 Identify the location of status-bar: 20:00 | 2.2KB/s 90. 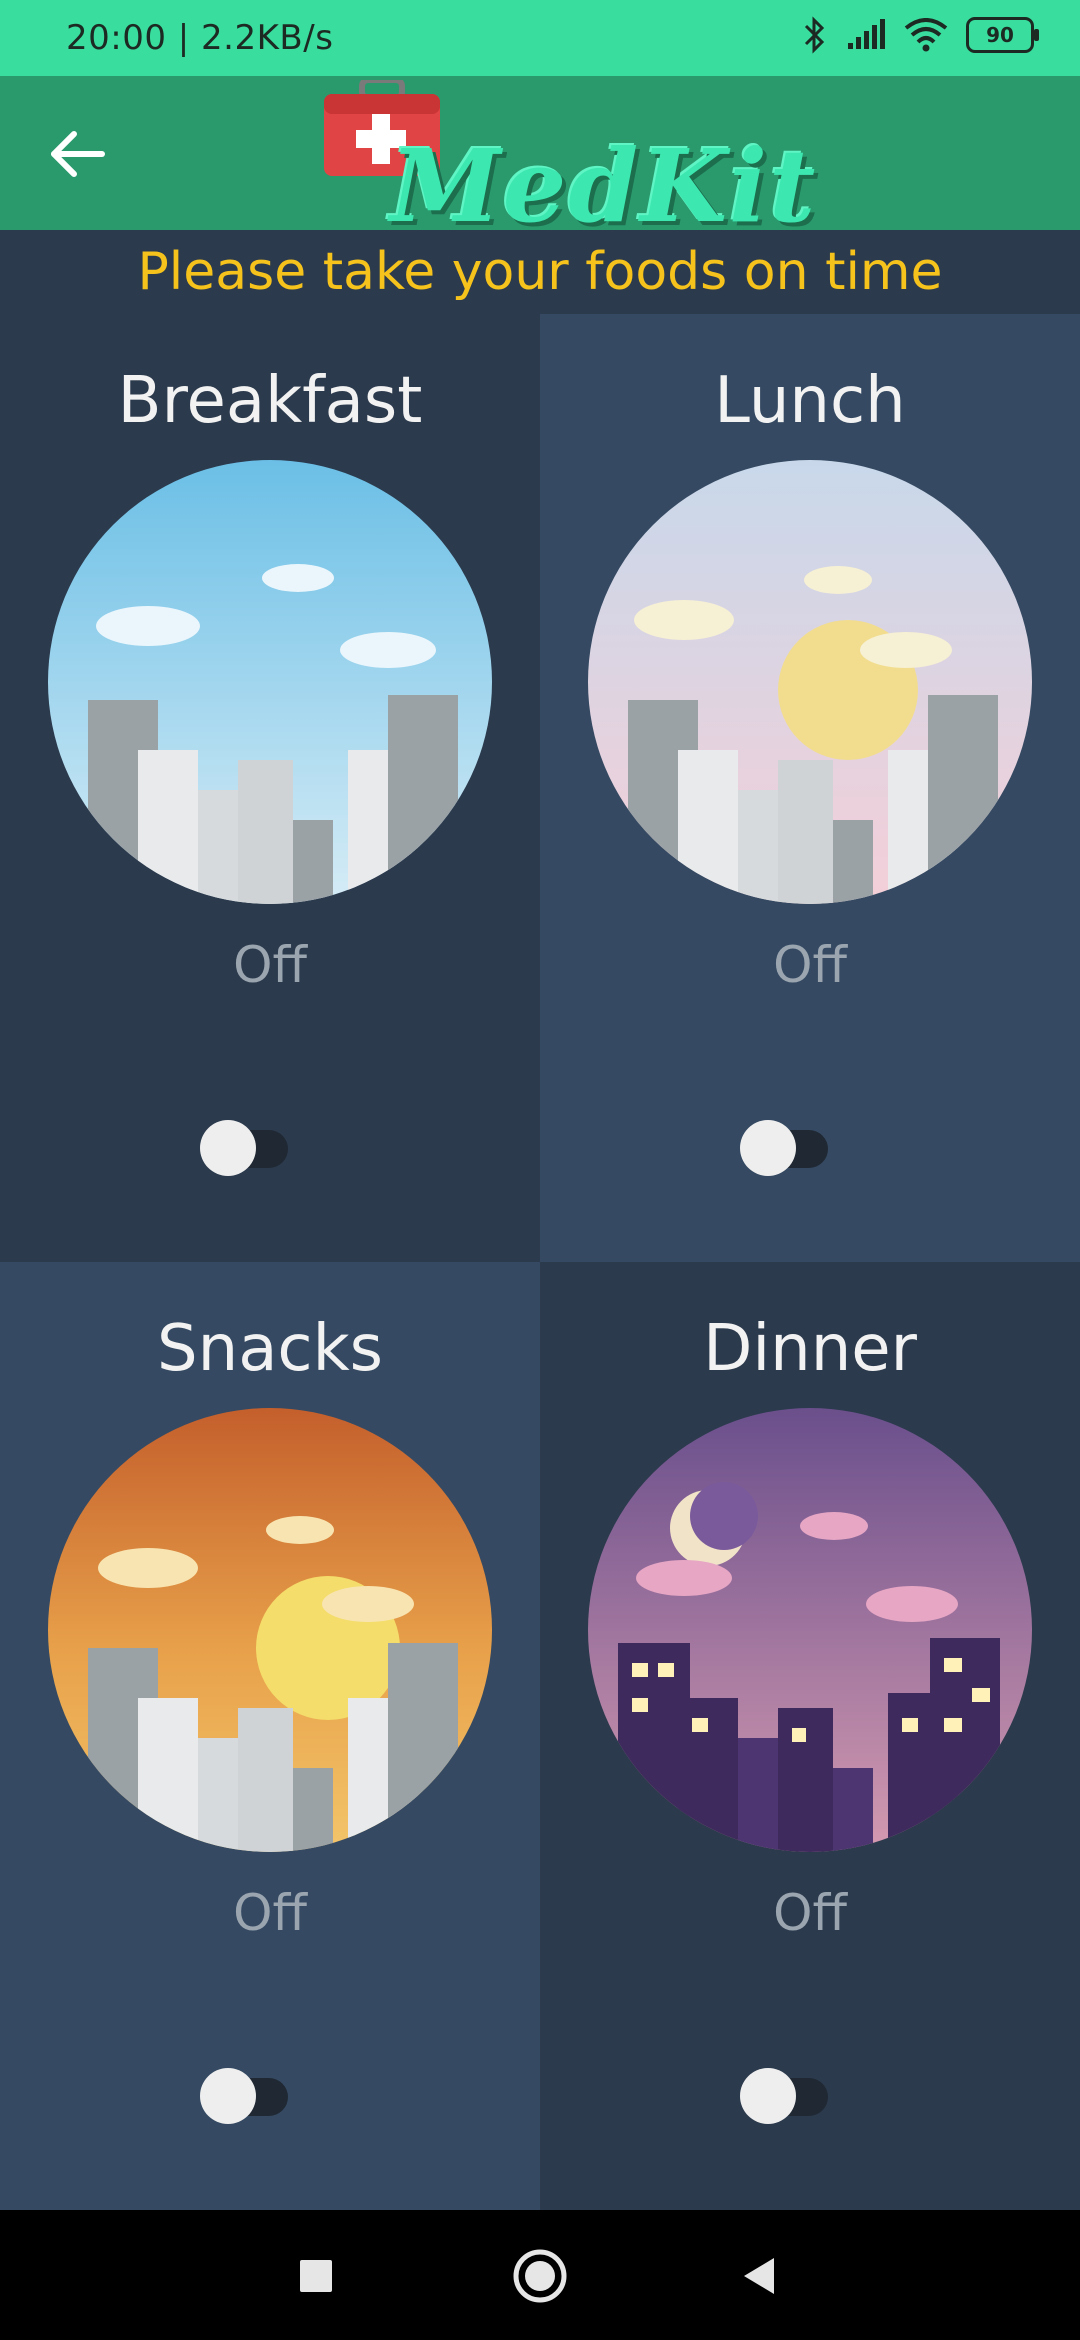
(540, 38).